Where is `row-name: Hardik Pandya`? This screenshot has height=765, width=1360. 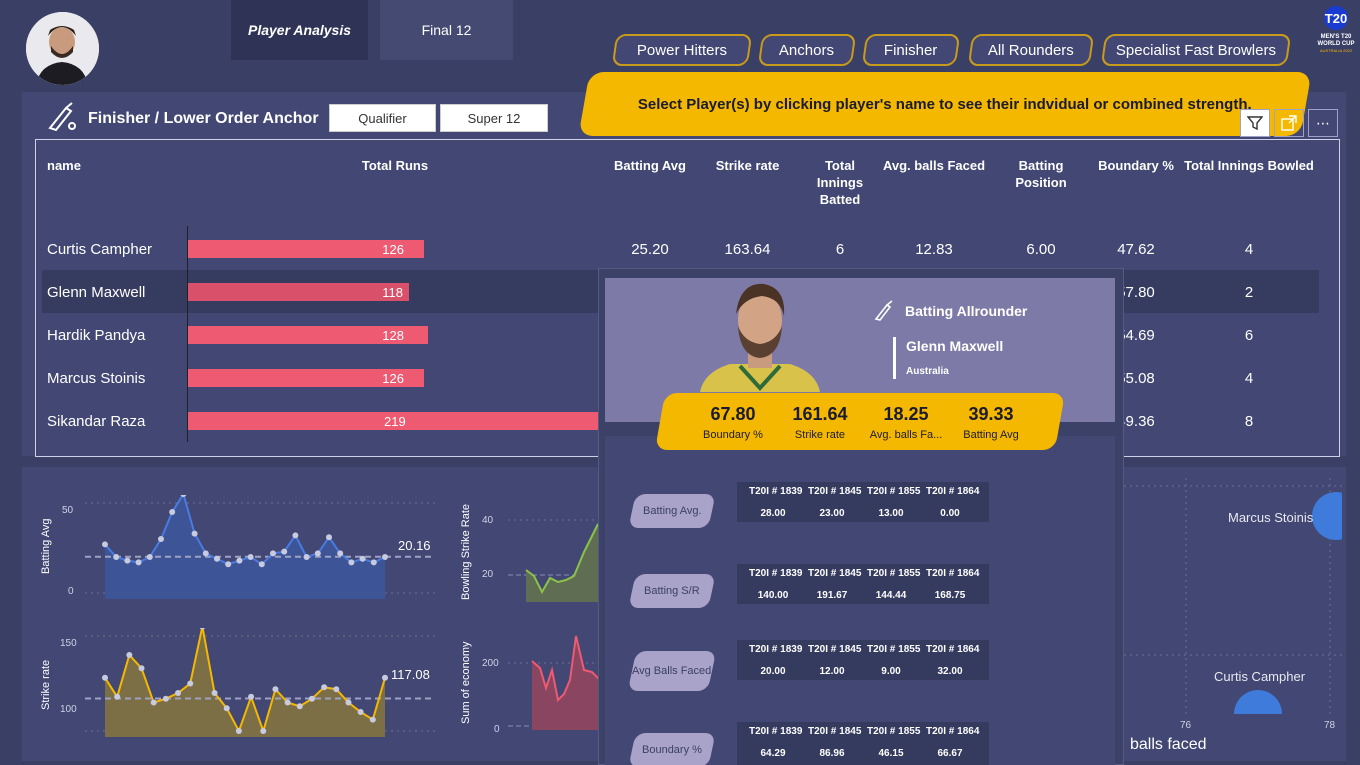 row-name: Hardik Pandya is located at coordinates (96, 335).